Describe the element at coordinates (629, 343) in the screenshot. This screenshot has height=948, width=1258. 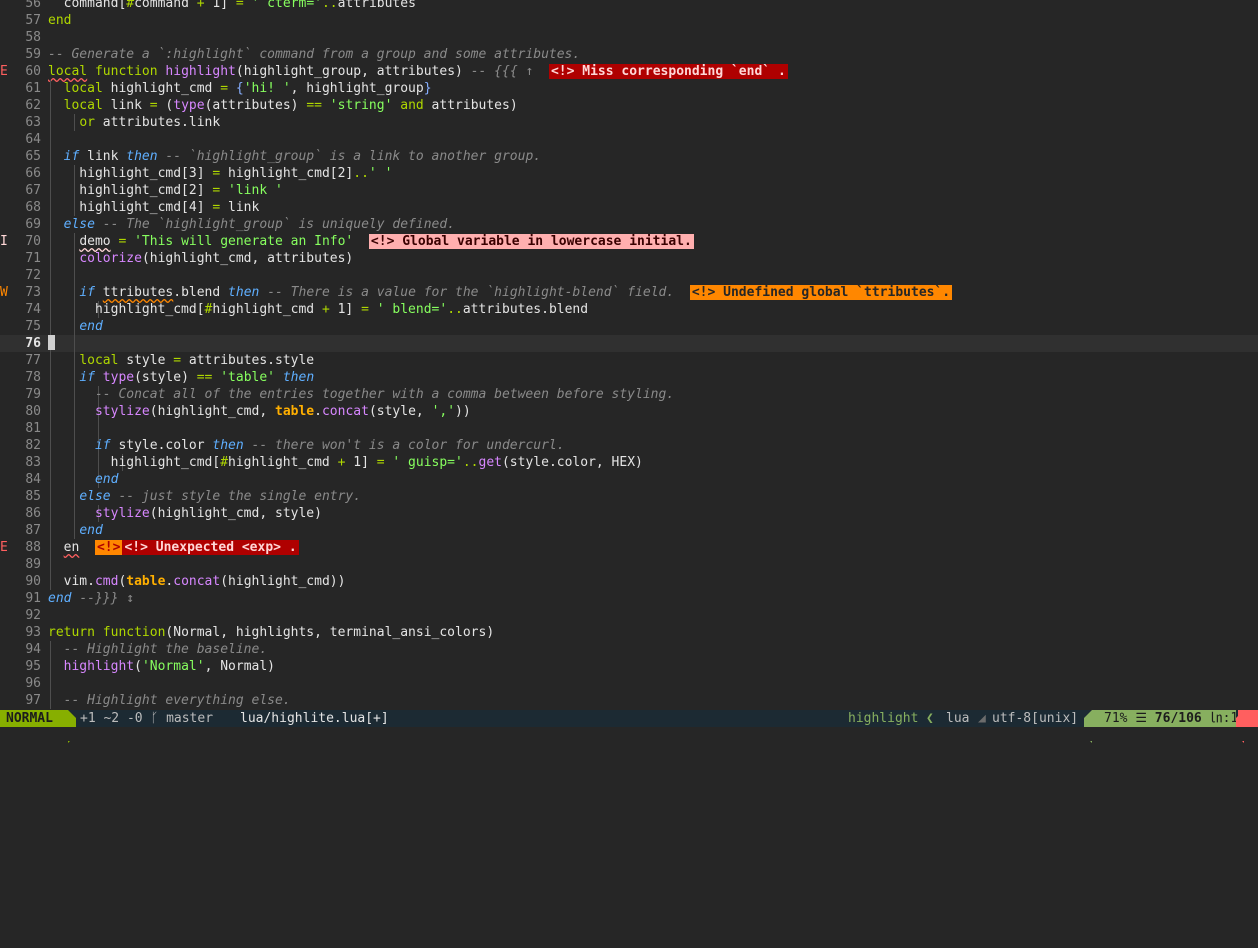
I see `code-line: 76` at that location.